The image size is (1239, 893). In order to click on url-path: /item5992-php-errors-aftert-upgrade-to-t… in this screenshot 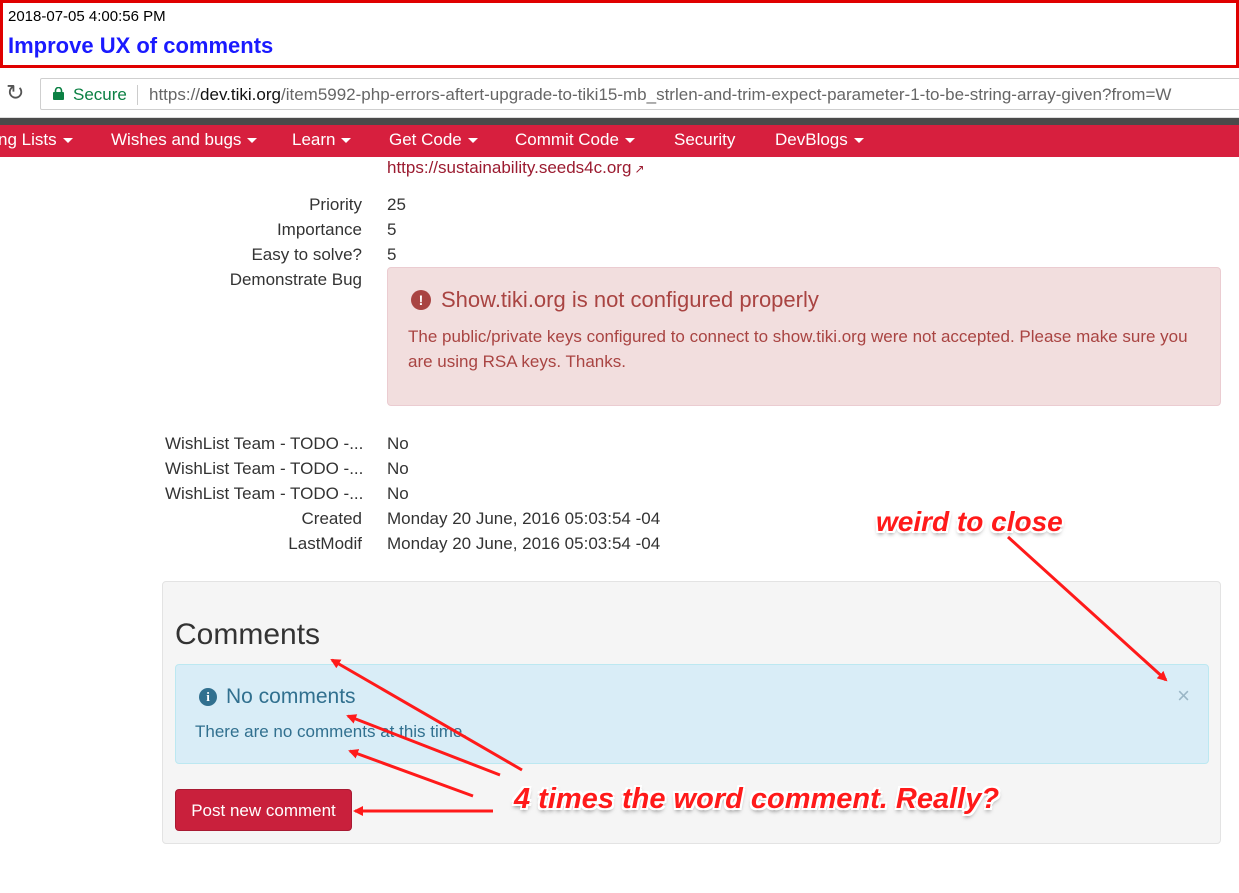, I will do `click(726, 94)`.